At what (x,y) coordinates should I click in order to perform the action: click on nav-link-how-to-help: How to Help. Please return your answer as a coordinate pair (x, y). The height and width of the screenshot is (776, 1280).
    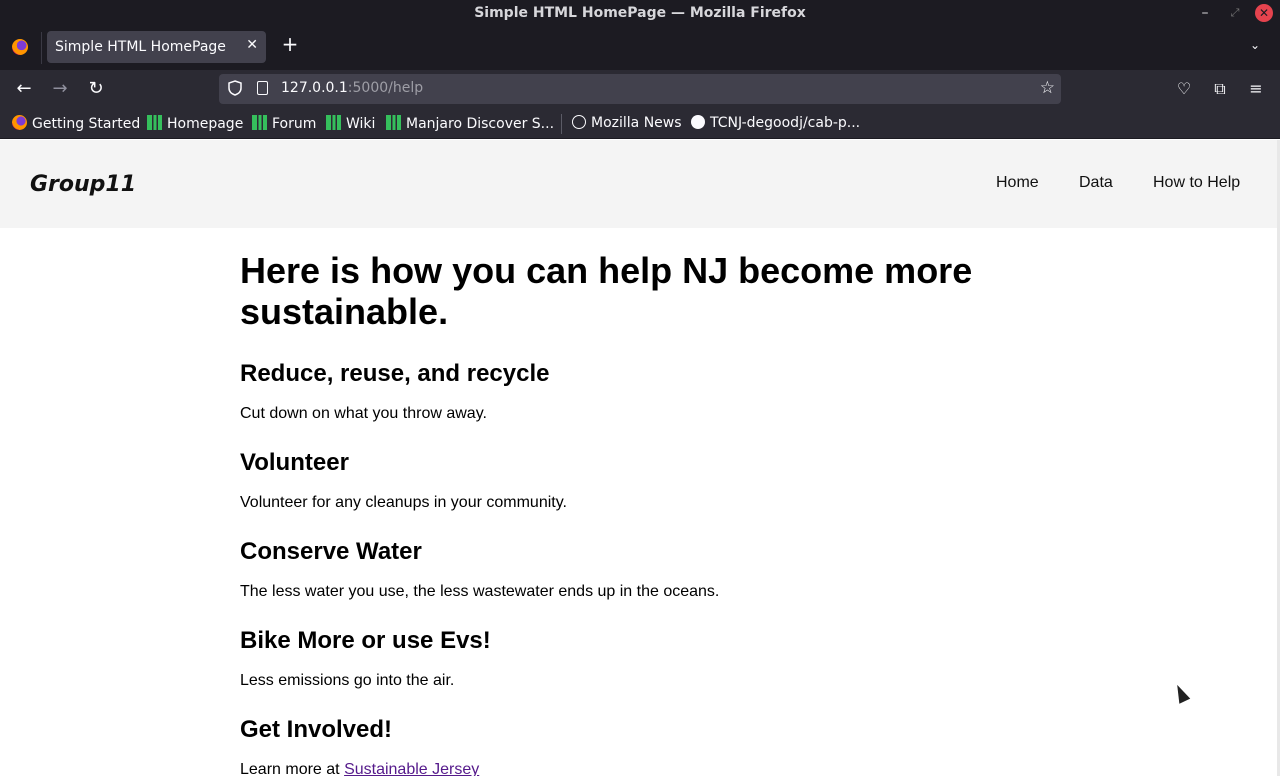
    Looking at the image, I should click on (1196, 183).